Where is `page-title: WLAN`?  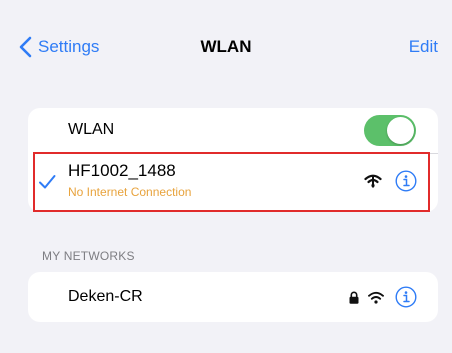 page-title: WLAN is located at coordinates (226, 46).